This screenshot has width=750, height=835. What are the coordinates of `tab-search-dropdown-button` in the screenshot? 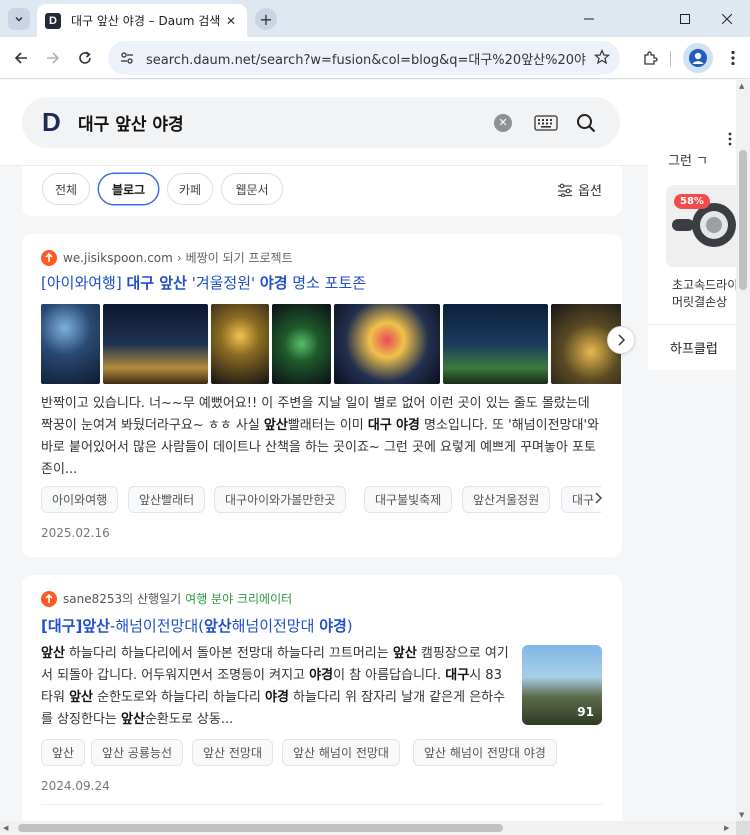 It's located at (19, 19).